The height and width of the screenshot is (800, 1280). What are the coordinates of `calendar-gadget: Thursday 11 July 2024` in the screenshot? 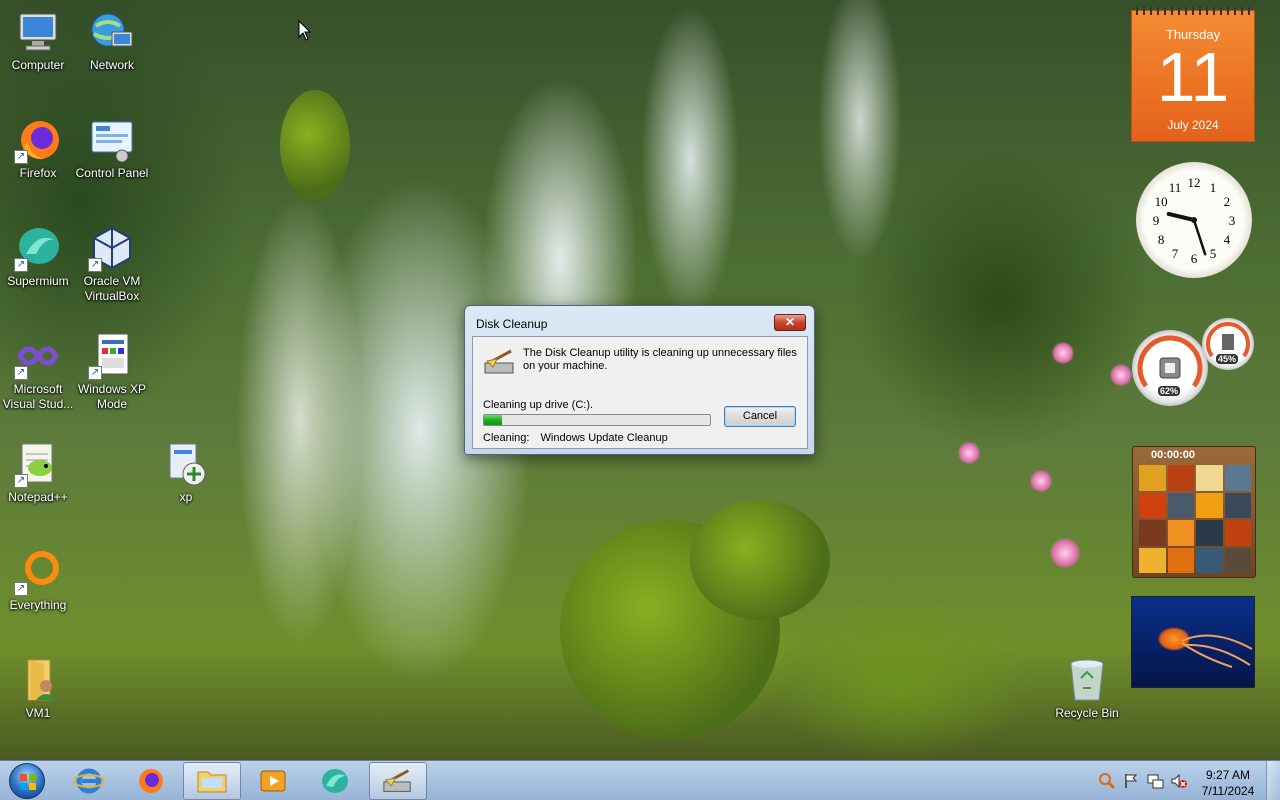 It's located at (1193, 74).